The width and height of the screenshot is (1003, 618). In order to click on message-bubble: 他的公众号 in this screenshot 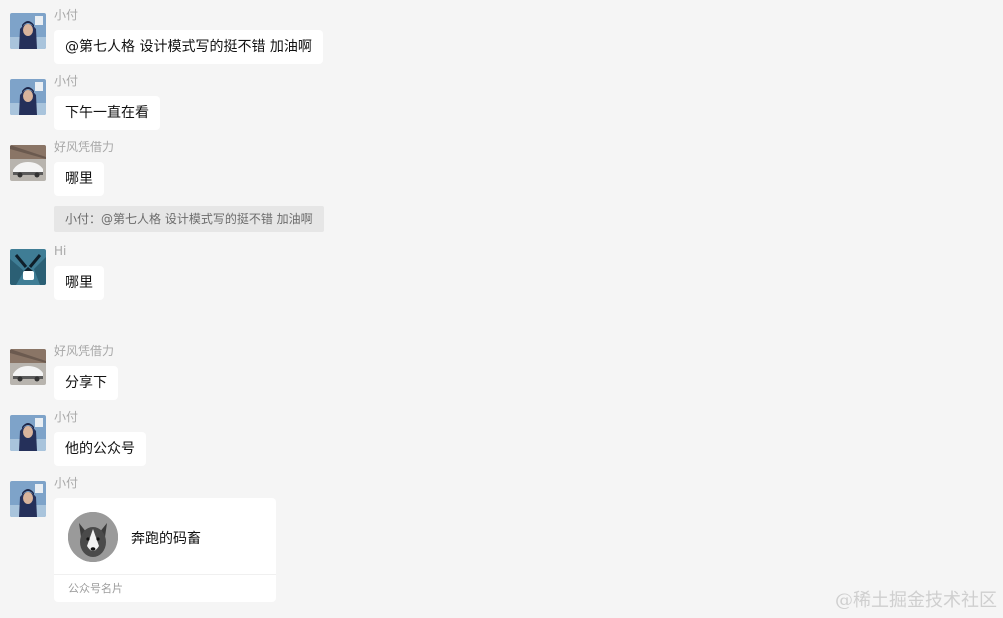, I will do `click(100, 449)`.